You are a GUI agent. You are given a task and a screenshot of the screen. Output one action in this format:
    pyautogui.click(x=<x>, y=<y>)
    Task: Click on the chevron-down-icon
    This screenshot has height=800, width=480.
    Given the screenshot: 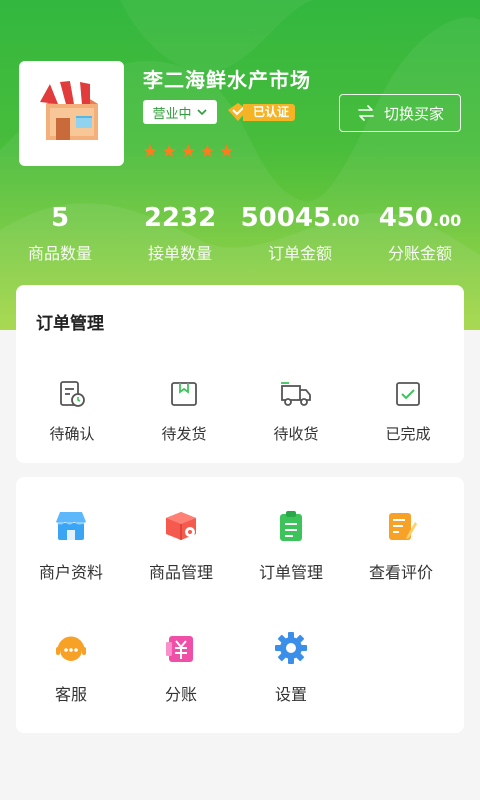 What is the action you would take?
    pyautogui.click(x=201, y=112)
    